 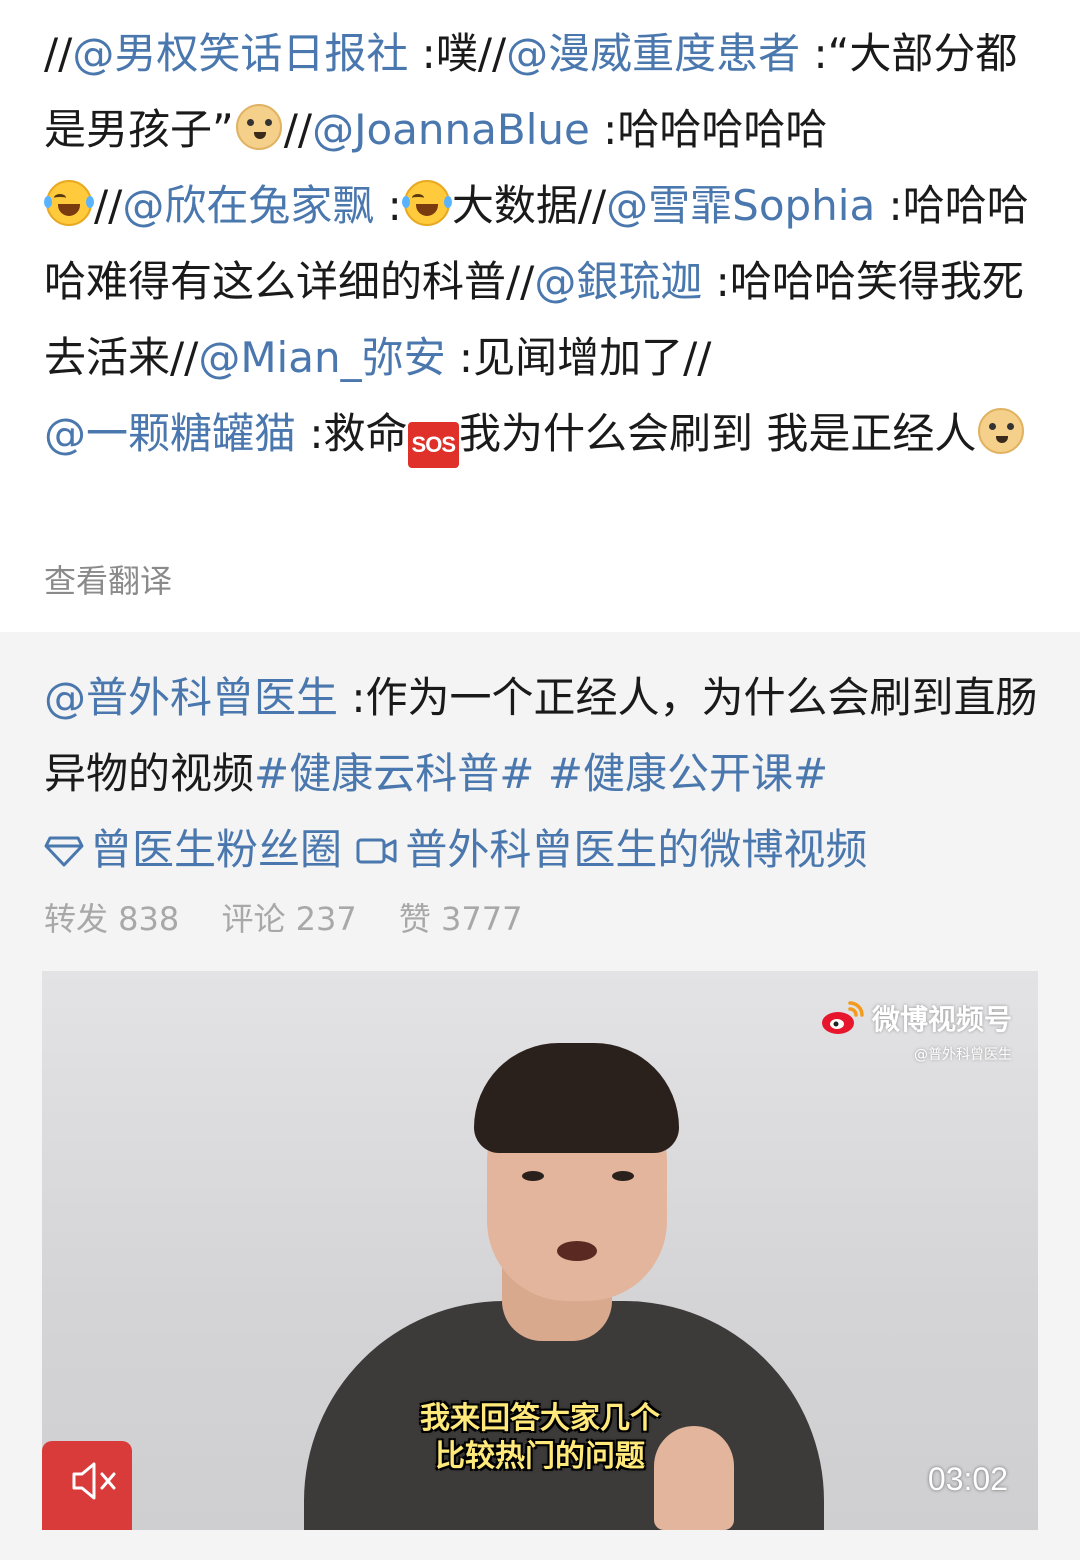 What do you see at coordinates (842, 1017) in the screenshot?
I see `weibo-logo-icon` at bounding box center [842, 1017].